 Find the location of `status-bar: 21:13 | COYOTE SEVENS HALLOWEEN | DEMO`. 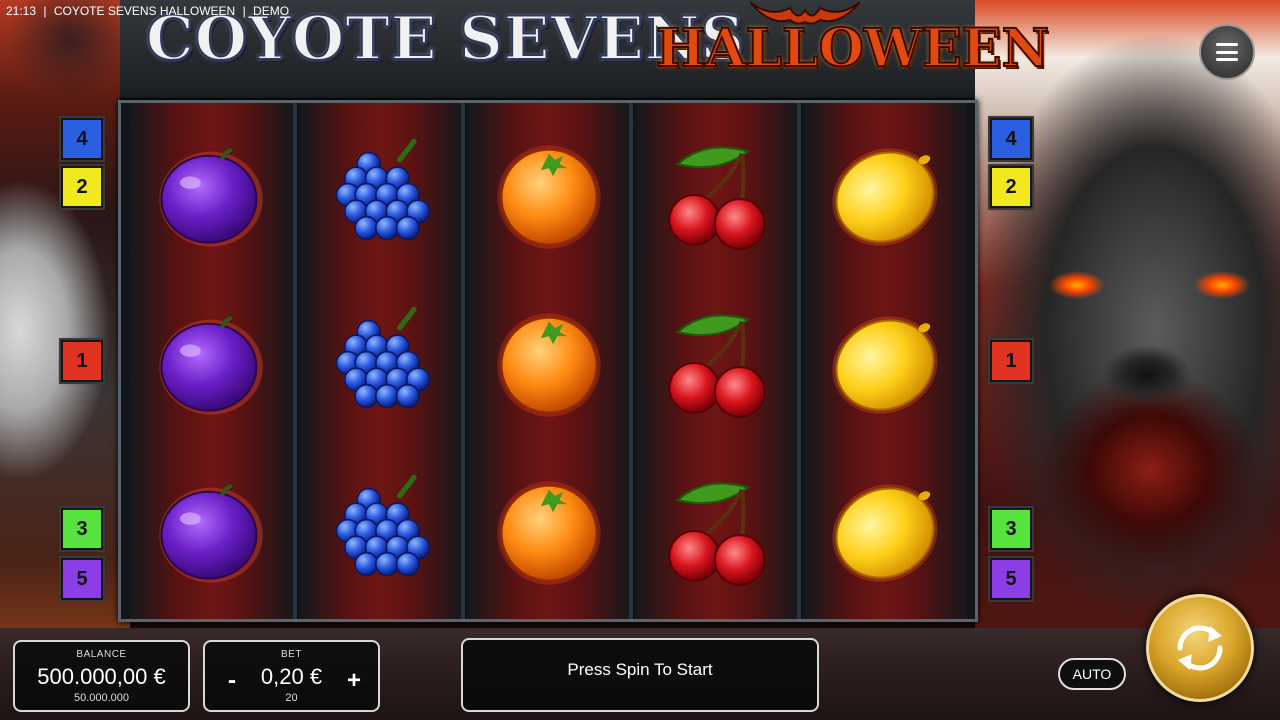

status-bar: 21:13 | COYOTE SEVENS HALLOWEEN | DEMO is located at coordinates (149, 11).